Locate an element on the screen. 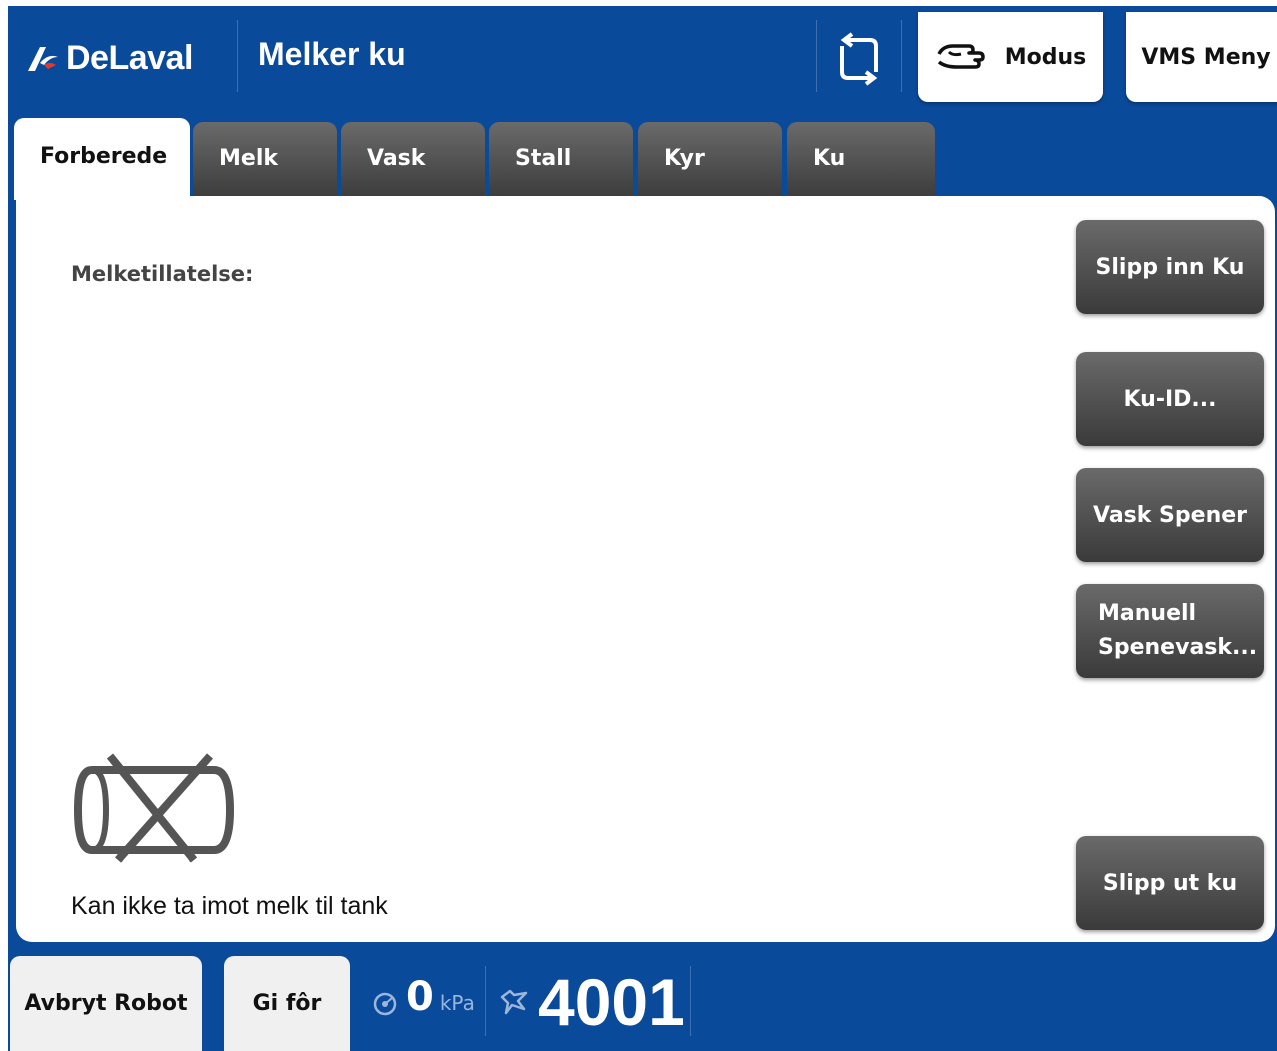 This screenshot has height=1051, width=1277. modus-label: Modus is located at coordinates (1045, 57).